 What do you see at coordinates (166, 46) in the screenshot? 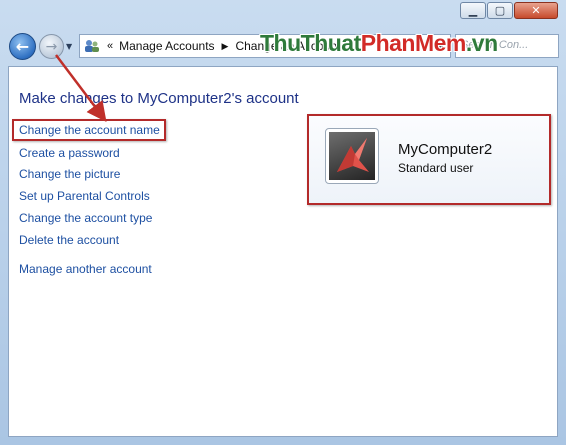
I see `breadcrumb-manage-accounts: Manage Accounts` at bounding box center [166, 46].